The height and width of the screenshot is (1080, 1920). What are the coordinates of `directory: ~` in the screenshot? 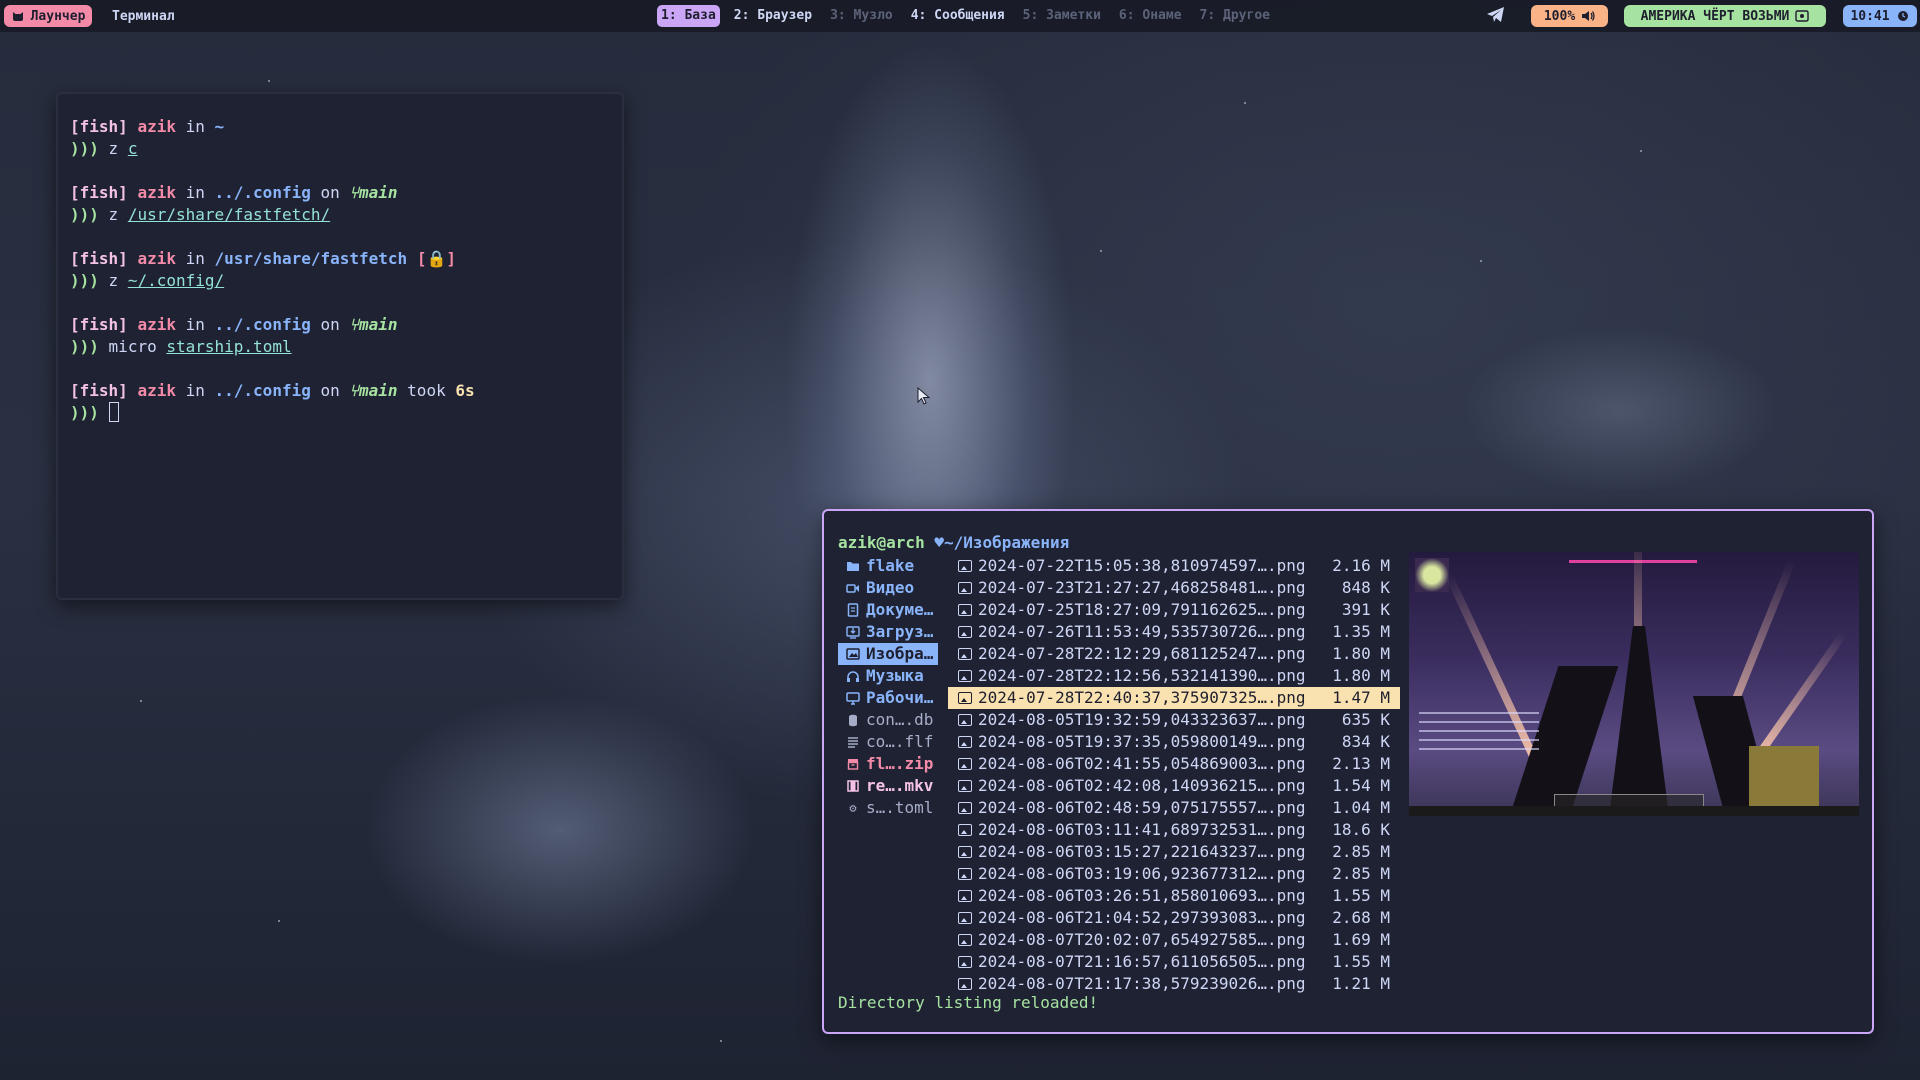 It's located at (219, 126).